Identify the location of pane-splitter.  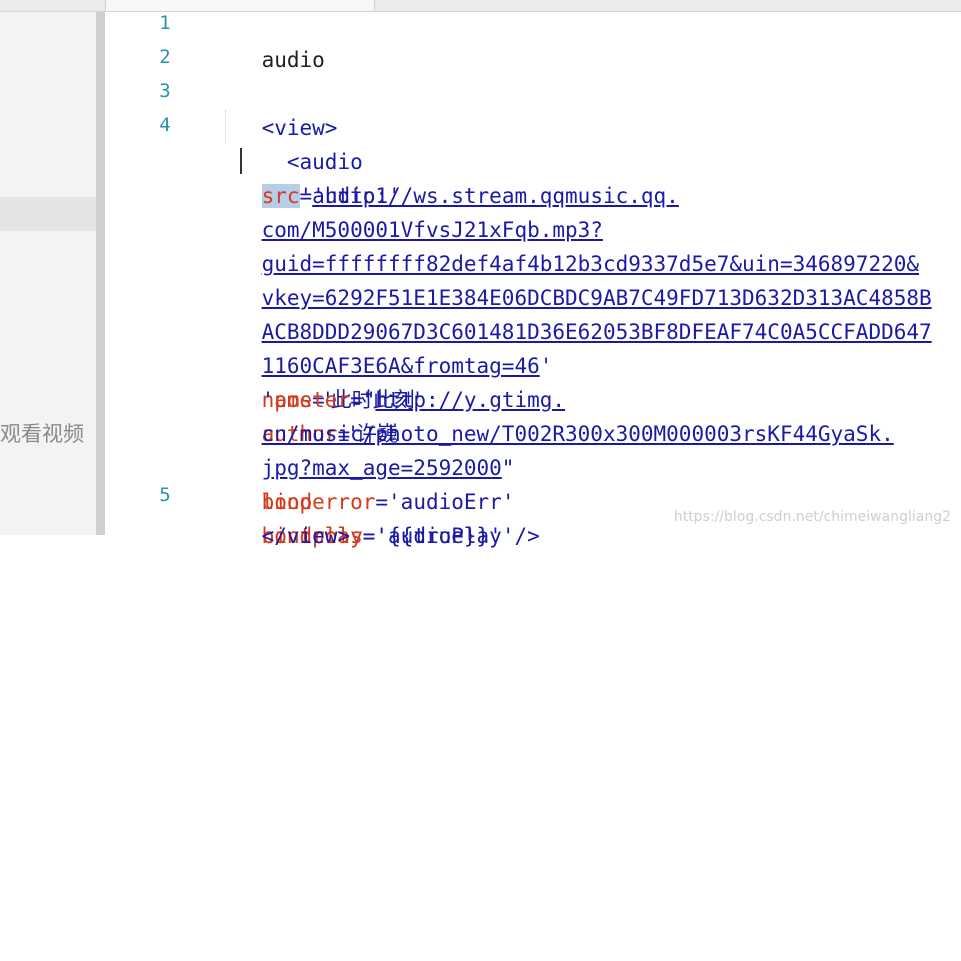
(100, 273).